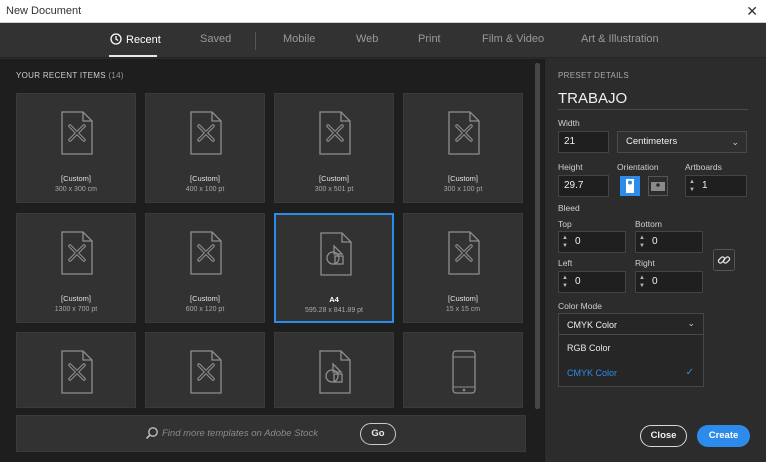 Image resolution: width=766 pixels, height=462 pixels. I want to click on recent-item-size: 300 x 100 pt, so click(463, 189).